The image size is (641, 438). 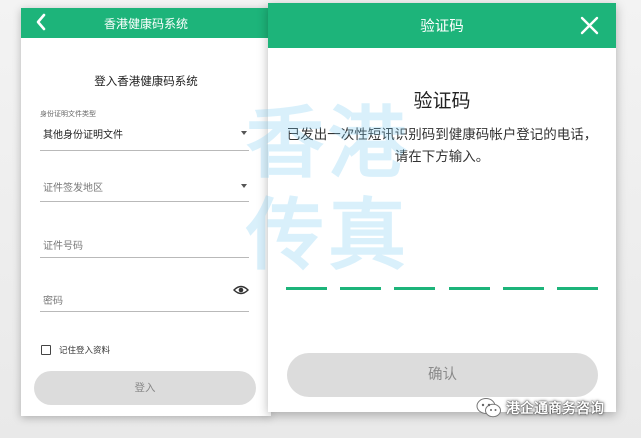 What do you see at coordinates (146, 81) in the screenshot?
I see `login-heading: 登入香港健康码系统` at bounding box center [146, 81].